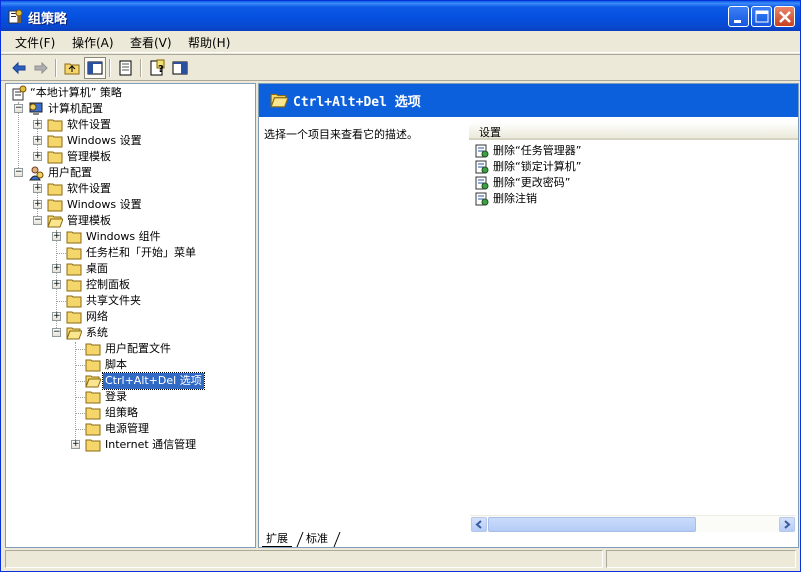  What do you see at coordinates (156, 285) in the screenshot?
I see `tree-node-control-panel: 控制面板` at bounding box center [156, 285].